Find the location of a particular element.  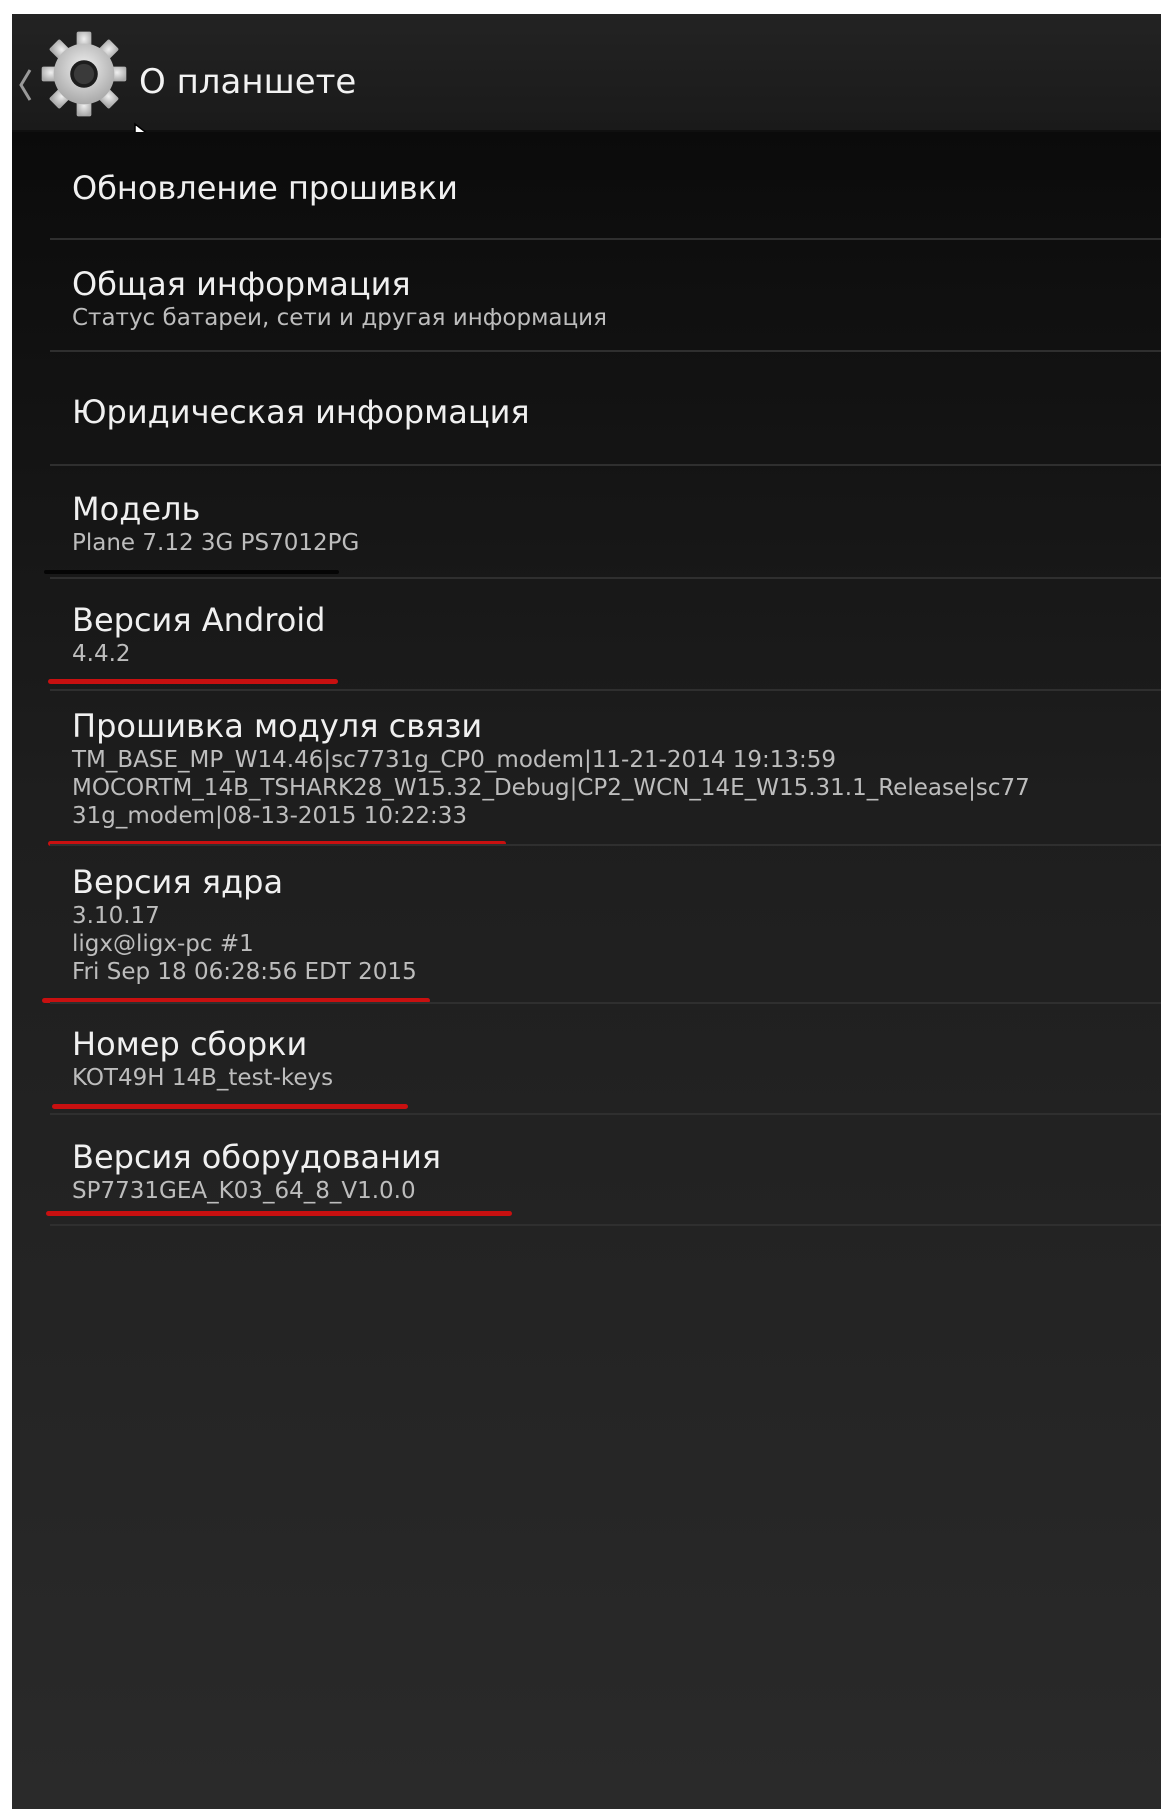

item-summary: Plane 7.12 3G PS7012PG is located at coordinates (216, 543).